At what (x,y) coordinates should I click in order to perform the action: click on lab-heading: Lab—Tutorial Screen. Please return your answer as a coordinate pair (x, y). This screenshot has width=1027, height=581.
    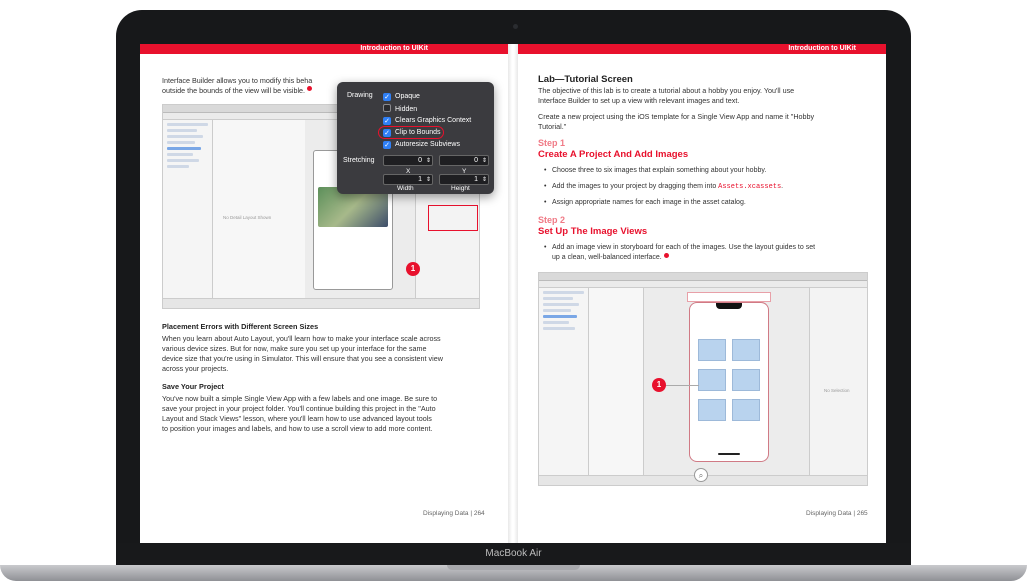
    Looking at the image, I should click on (585, 79).